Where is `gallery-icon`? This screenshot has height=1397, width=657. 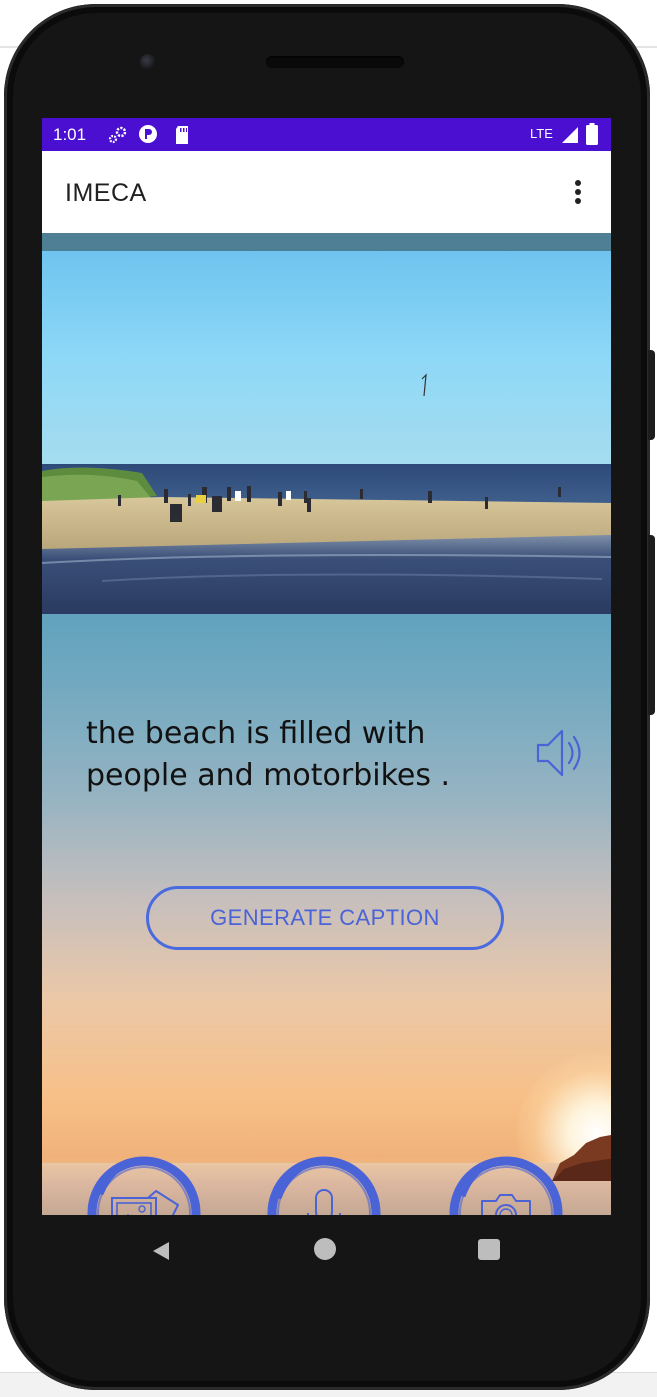
gallery-icon is located at coordinates (145, 1202).